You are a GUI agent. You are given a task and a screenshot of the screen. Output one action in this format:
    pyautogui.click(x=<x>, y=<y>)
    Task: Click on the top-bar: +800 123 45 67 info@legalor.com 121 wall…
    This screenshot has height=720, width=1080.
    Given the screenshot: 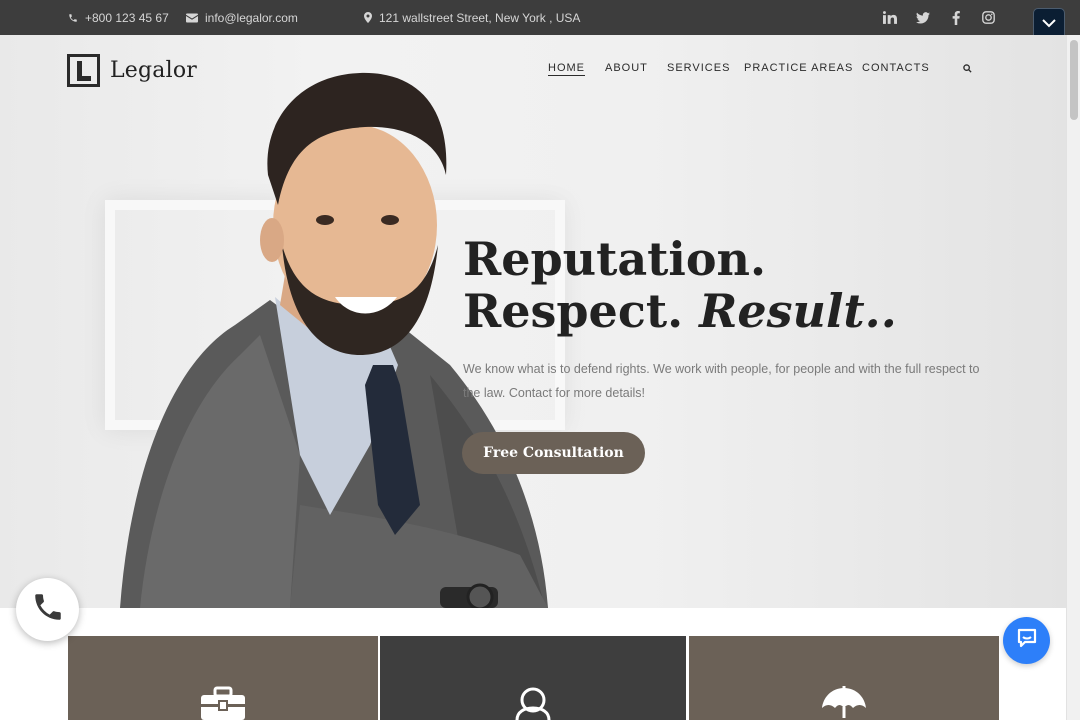 What is the action you would take?
    pyautogui.click(x=540, y=17)
    